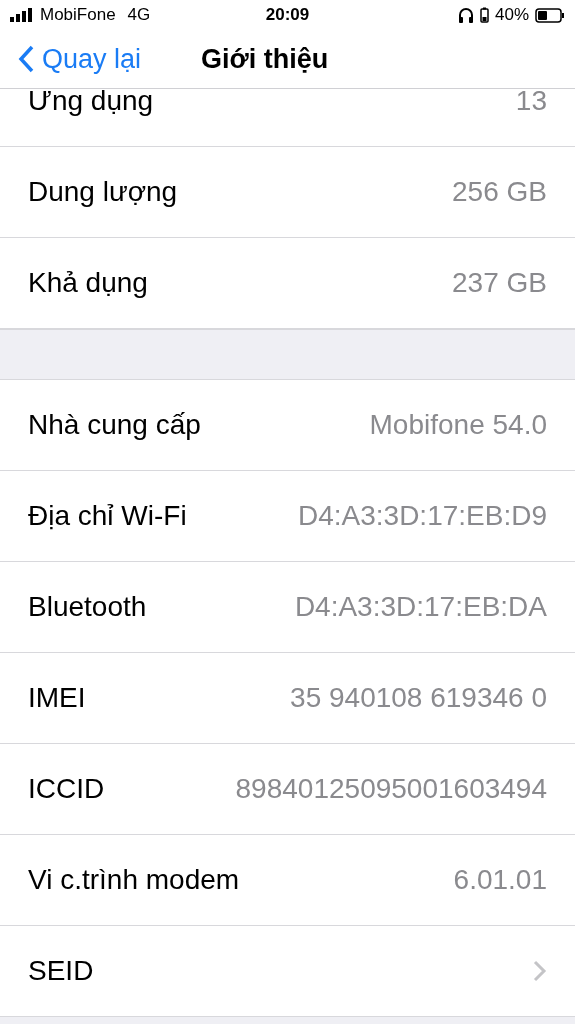 The width and height of the screenshot is (575, 1024). Describe the element at coordinates (57, 698) in the screenshot. I see `row-label: IMEI` at that location.